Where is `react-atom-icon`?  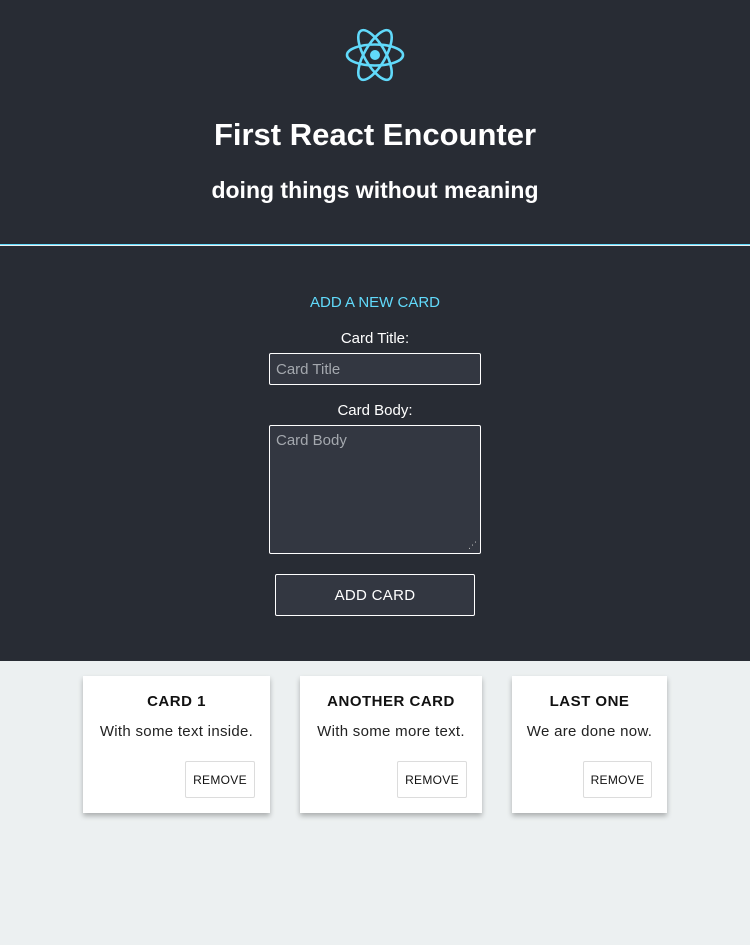 react-atom-icon is located at coordinates (375, 55).